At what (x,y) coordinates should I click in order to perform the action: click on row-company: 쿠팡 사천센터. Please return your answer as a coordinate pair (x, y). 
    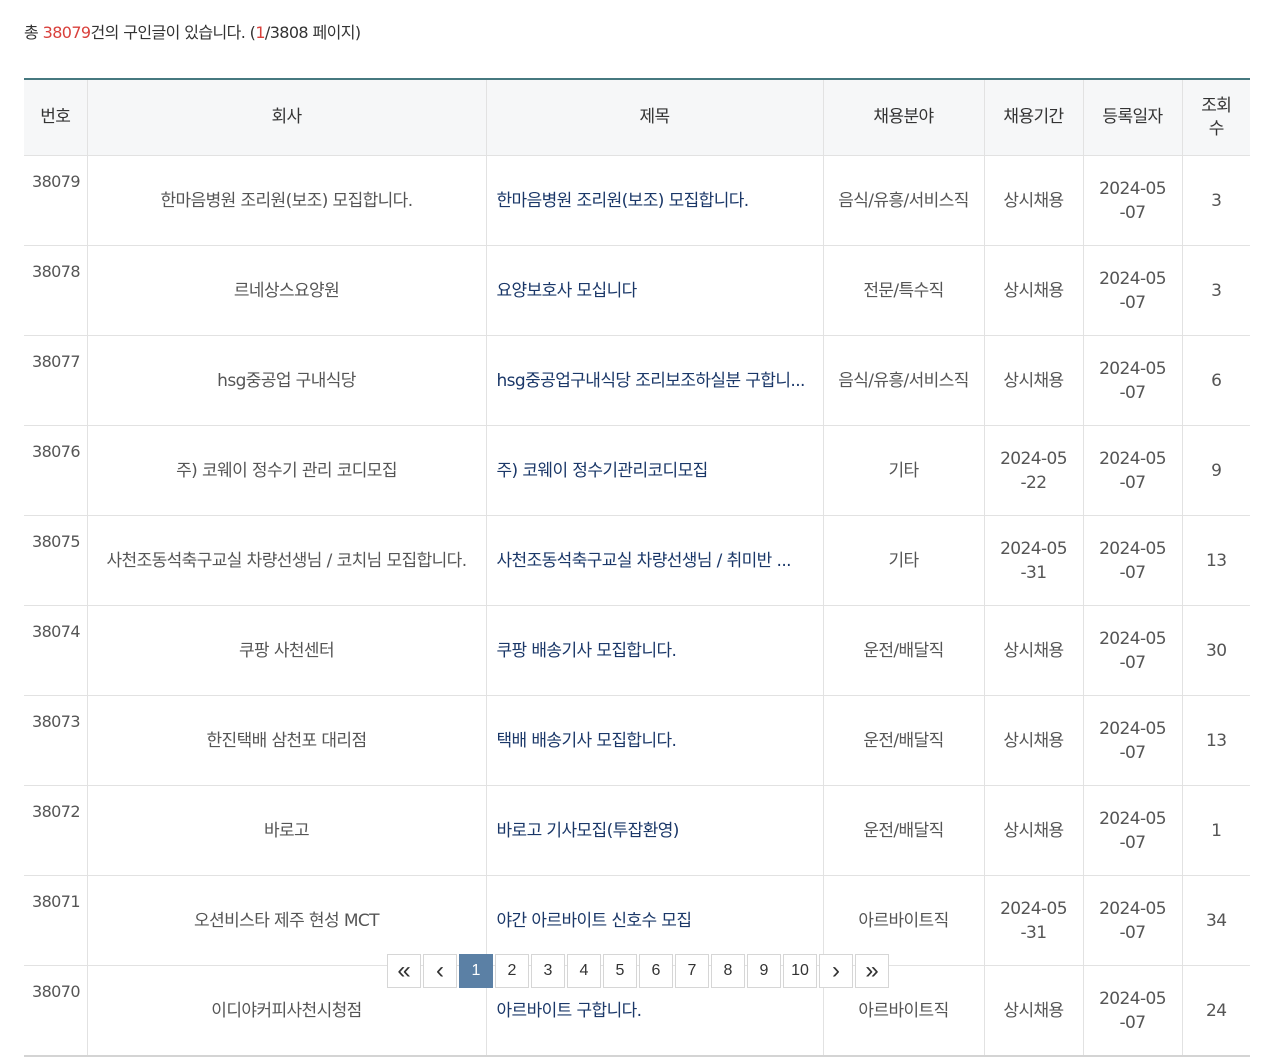
    Looking at the image, I should click on (286, 650).